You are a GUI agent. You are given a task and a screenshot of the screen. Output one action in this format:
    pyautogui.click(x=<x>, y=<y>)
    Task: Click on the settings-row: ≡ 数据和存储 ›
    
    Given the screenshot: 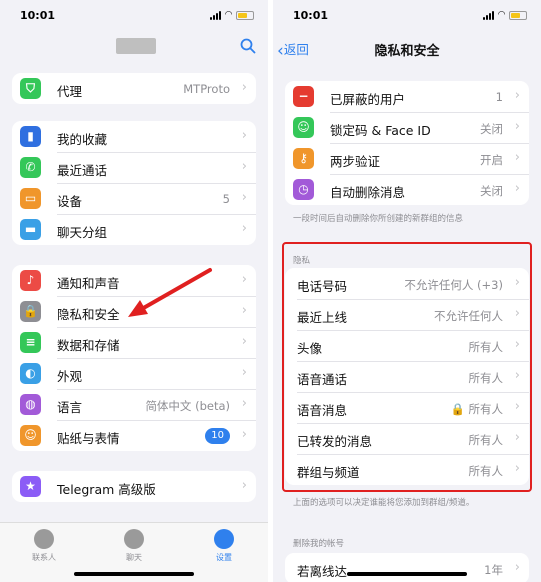 What is the action you would take?
    pyautogui.click(x=134, y=342)
    